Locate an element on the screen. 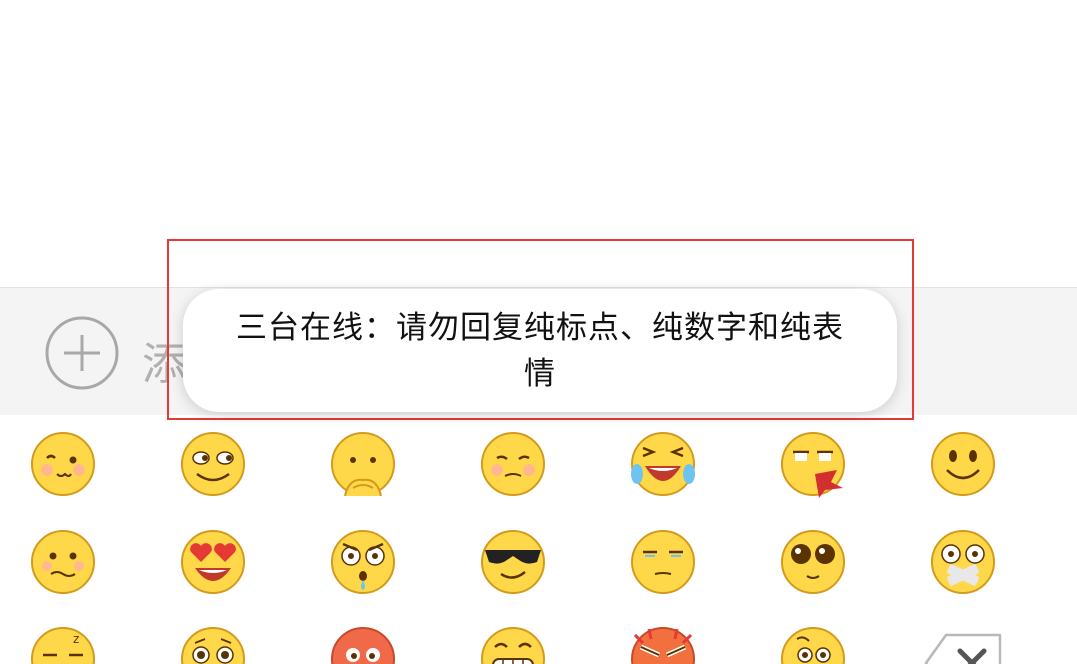 This screenshot has width=1077, height=664. squint-face-icon is located at coordinates (213, 464).